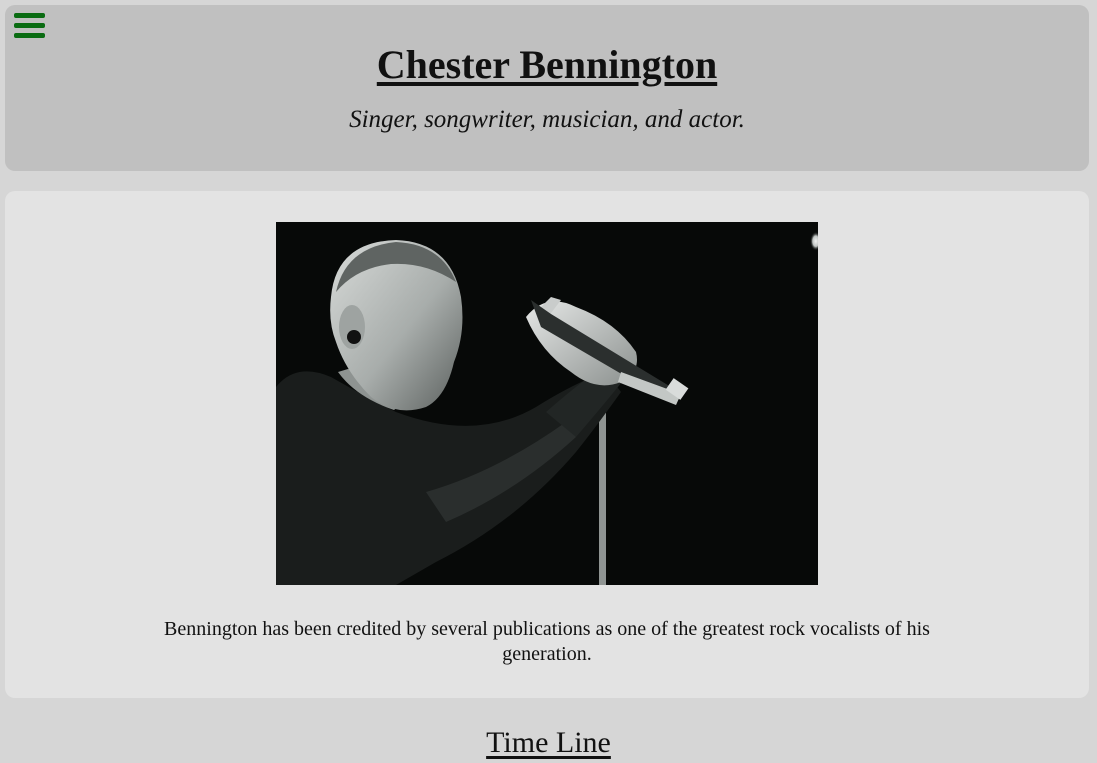 The height and width of the screenshot is (763, 1097). I want to click on hamburger-menu-icon, so click(28, 25).